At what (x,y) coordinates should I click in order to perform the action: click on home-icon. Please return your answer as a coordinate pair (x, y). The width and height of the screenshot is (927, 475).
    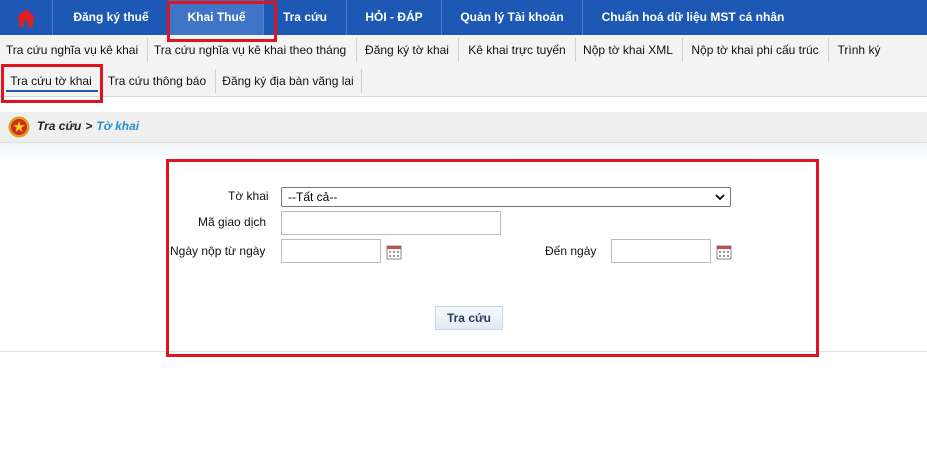
    Looking at the image, I should click on (26, 17).